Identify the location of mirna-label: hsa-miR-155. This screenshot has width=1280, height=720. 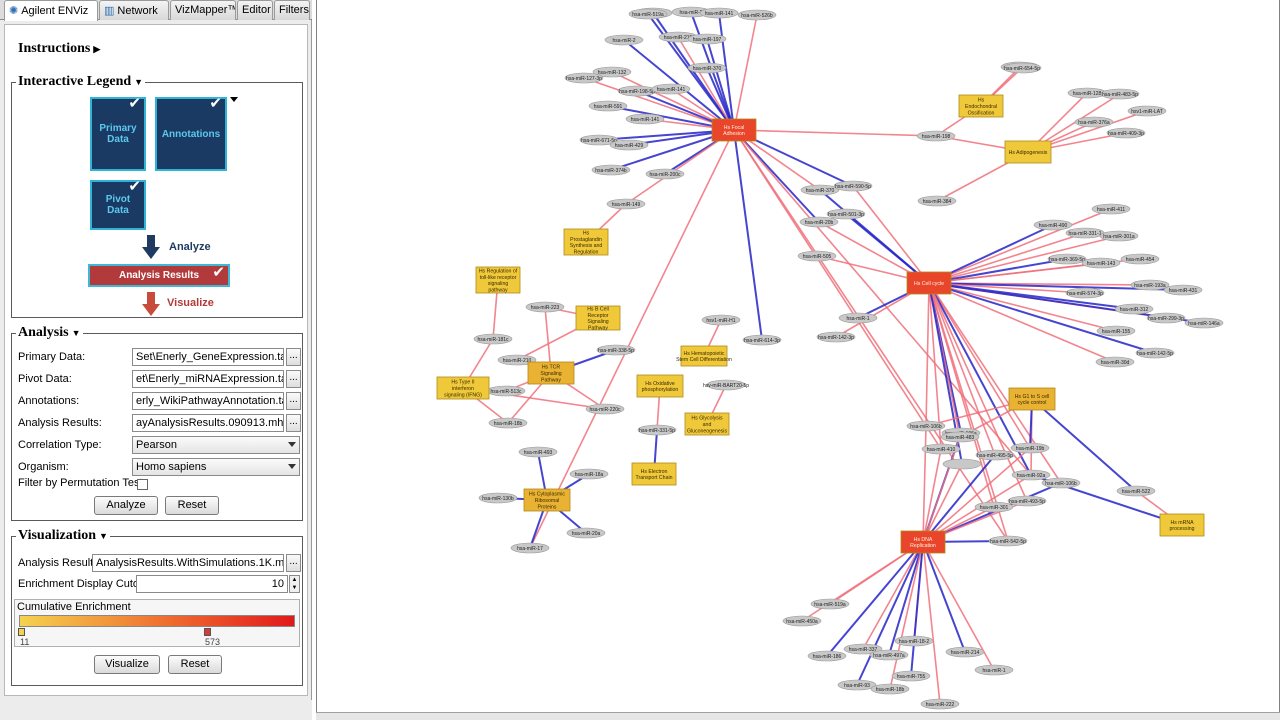
(1116, 332).